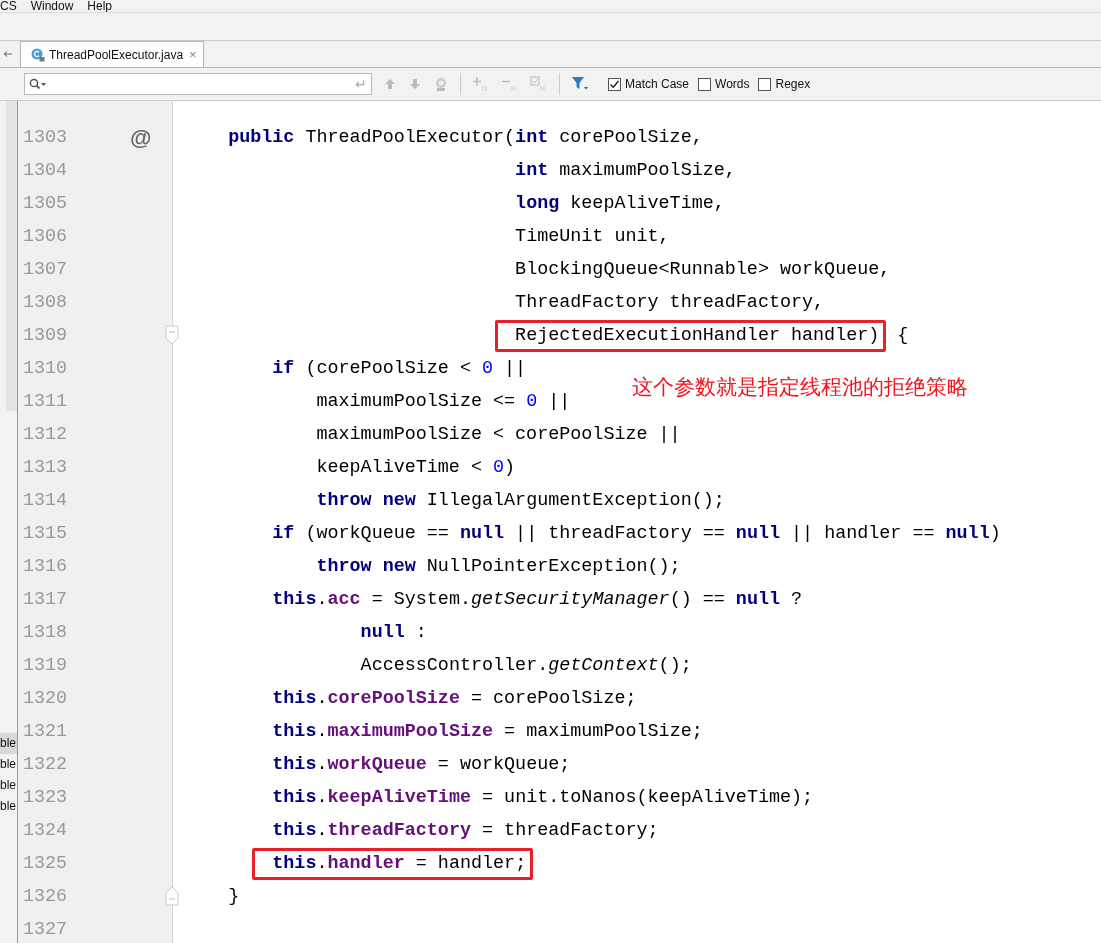 The width and height of the screenshot is (1101, 943). Describe the element at coordinates (45, 137) in the screenshot. I see `line-number: 1303` at that location.